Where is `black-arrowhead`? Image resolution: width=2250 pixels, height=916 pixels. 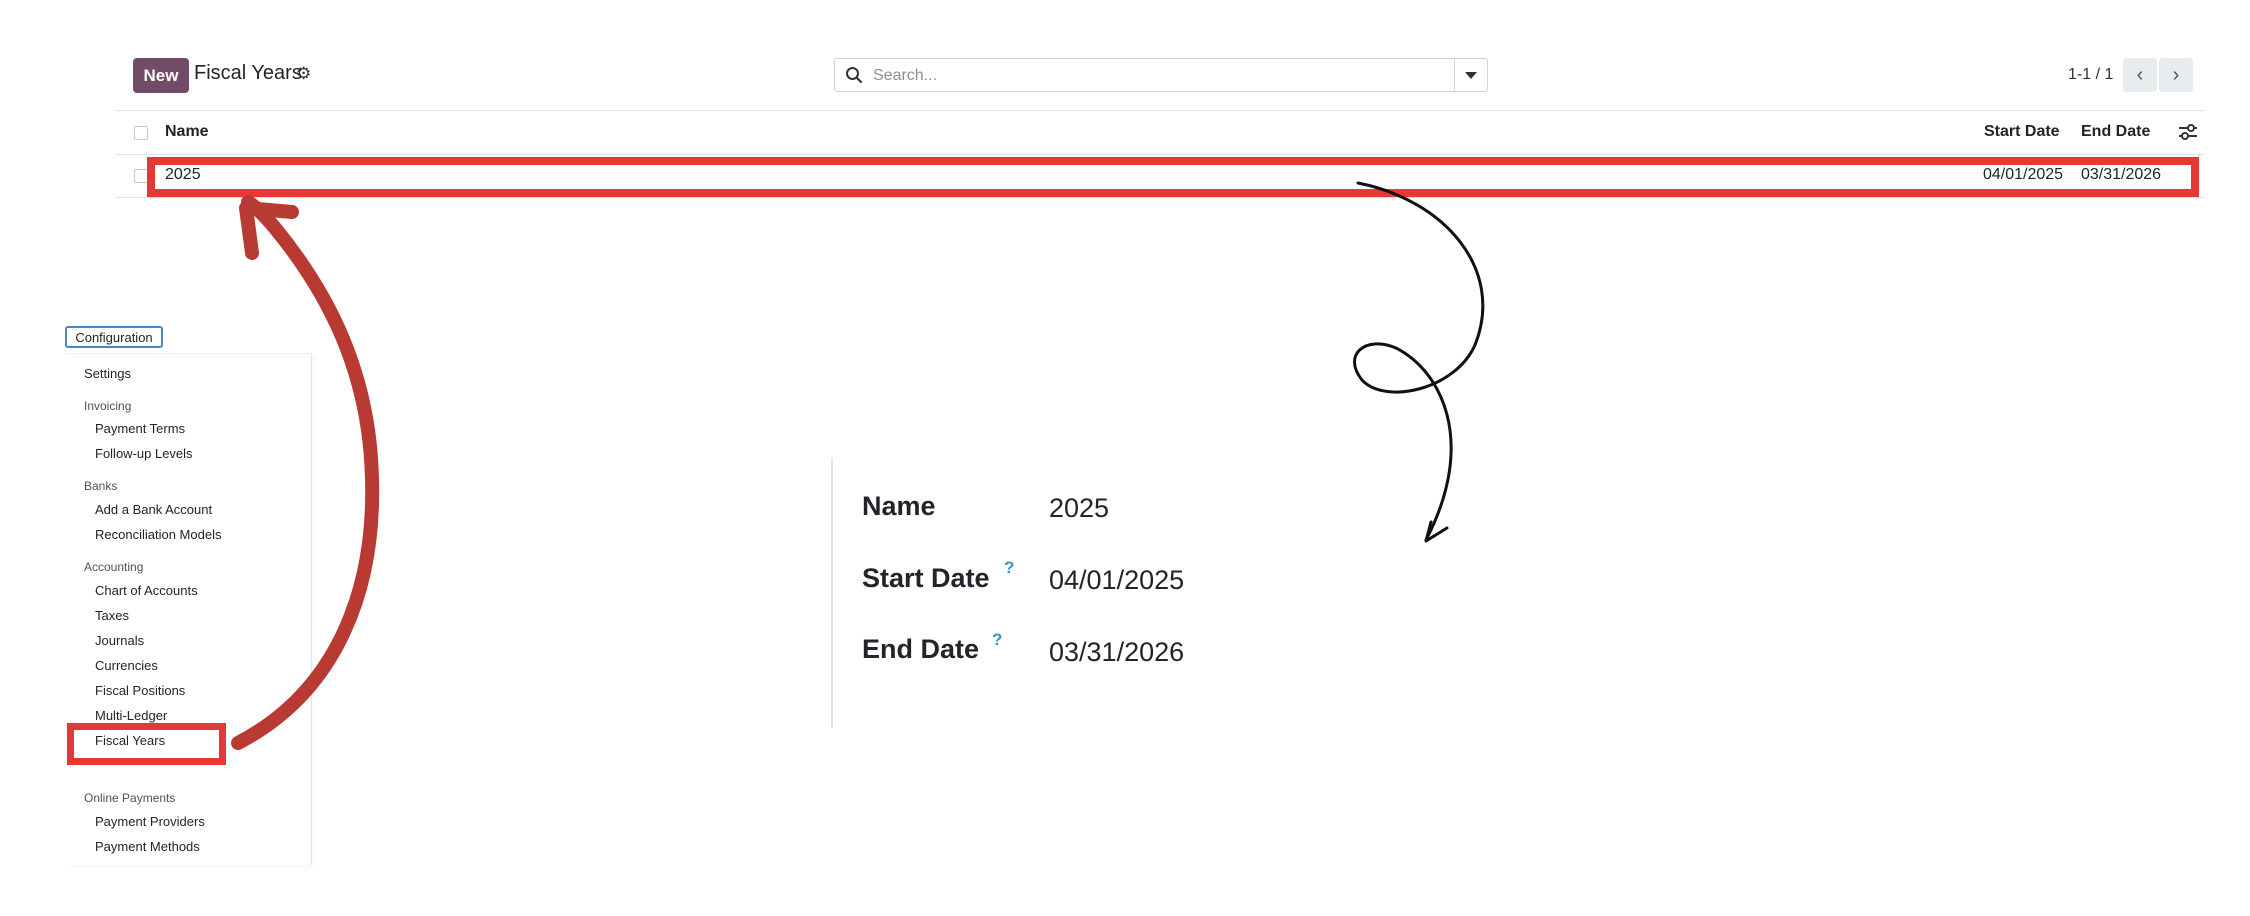 black-arrowhead is located at coordinates (1436, 531).